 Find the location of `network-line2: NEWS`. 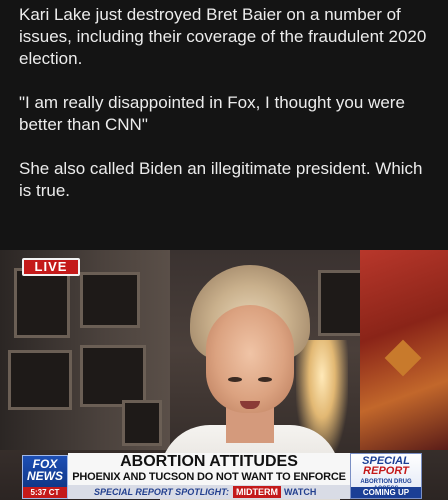

network-line2: NEWS is located at coordinates (45, 476).